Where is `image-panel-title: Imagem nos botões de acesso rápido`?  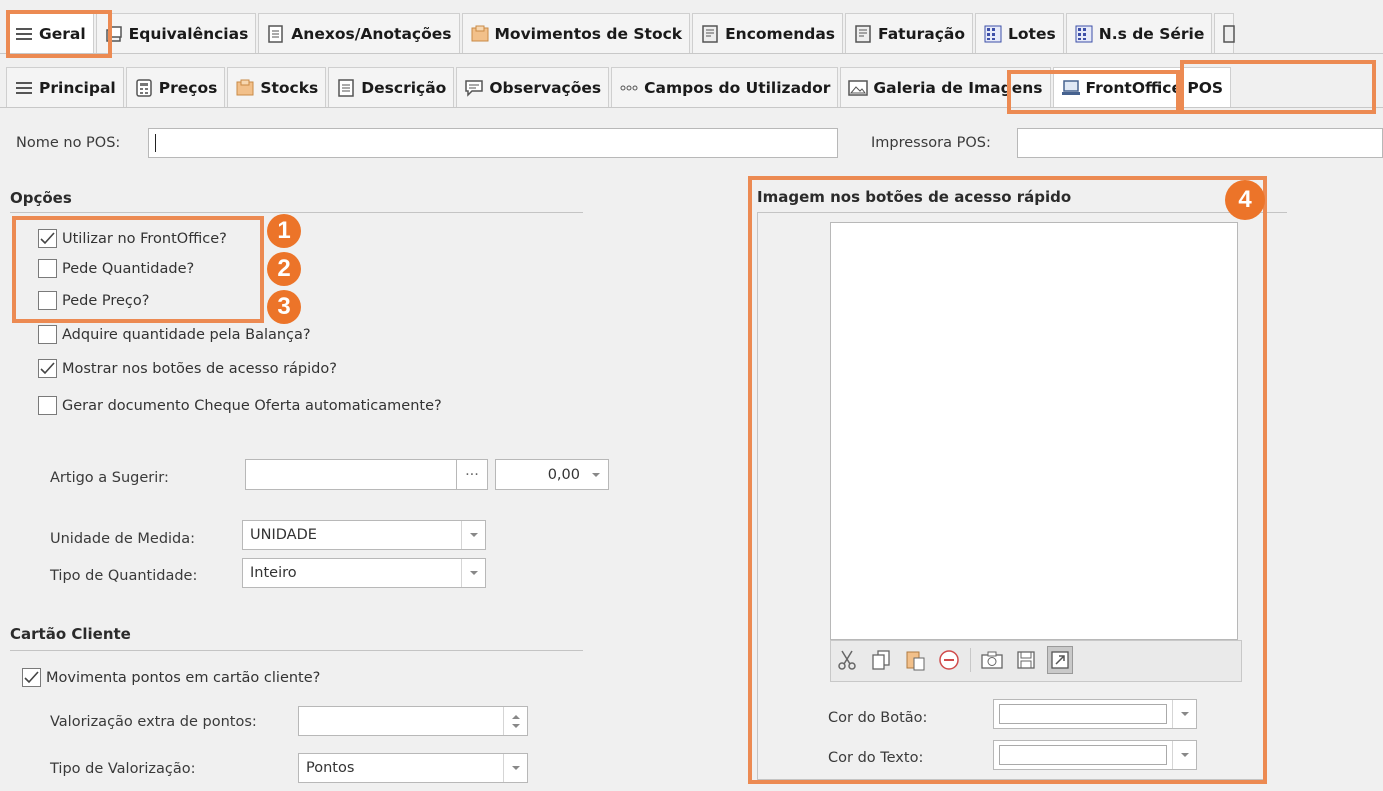
image-panel-title: Imagem nos botões de acesso rápido is located at coordinates (914, 197).